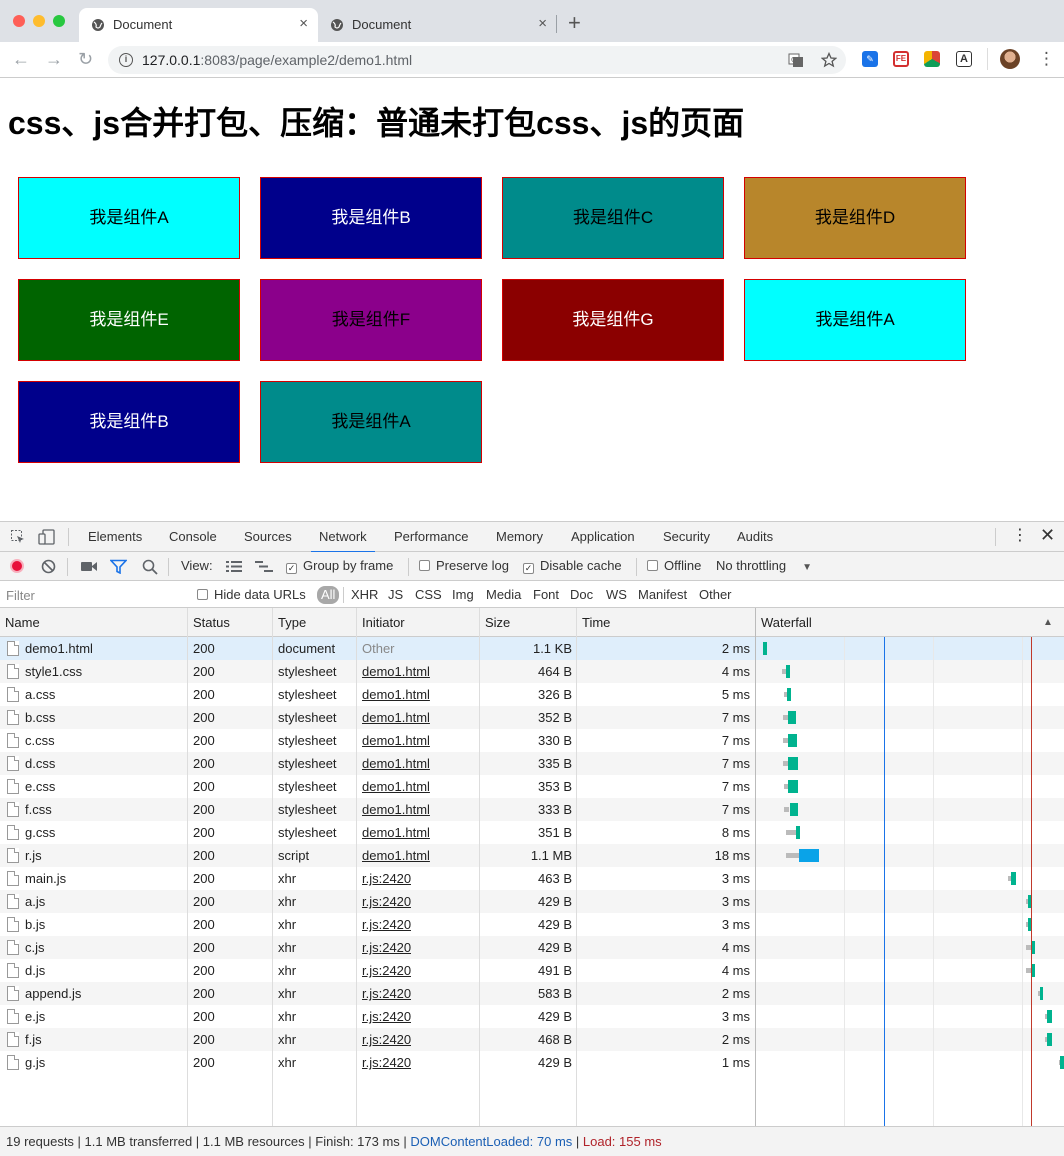 The image size is (1064, 1156). I want to click on browser-tab-1: Document ×, so click(198, 25).